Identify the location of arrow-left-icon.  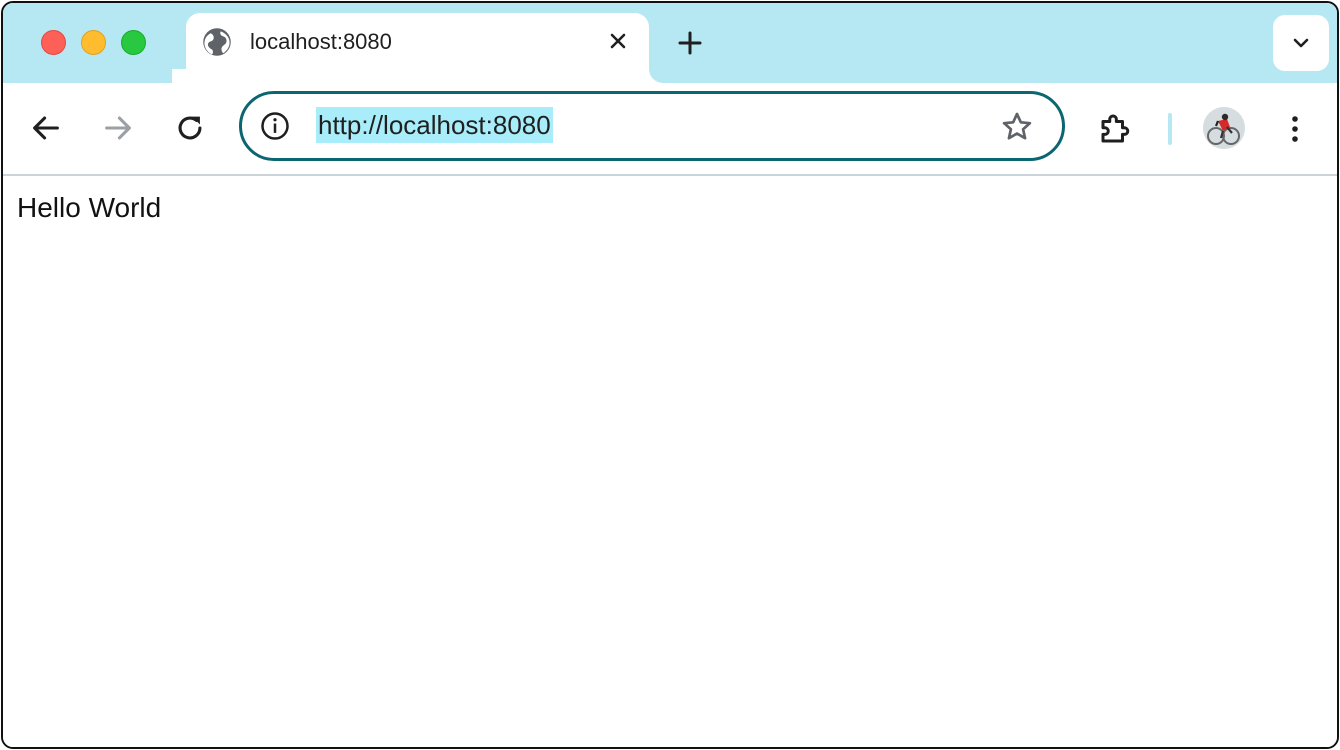
(46, 128).